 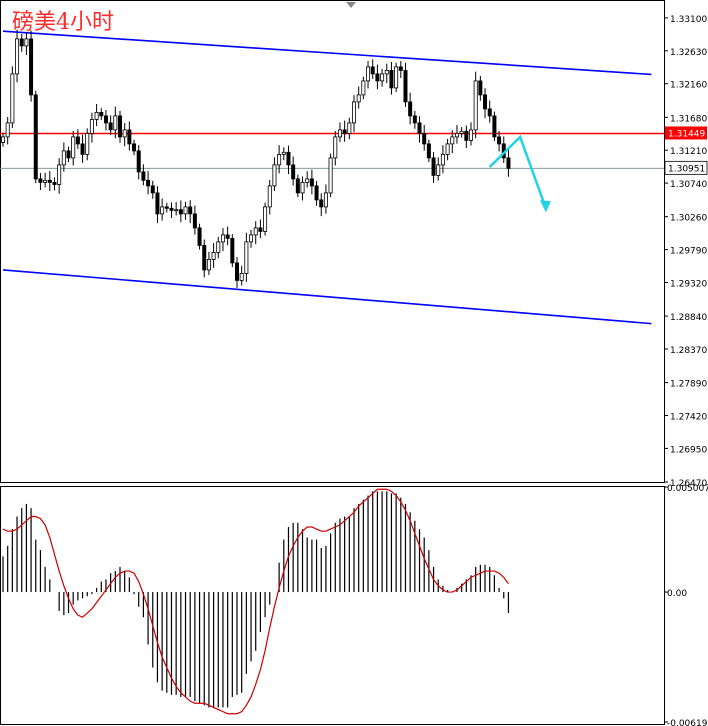 I want to click on price-tick-label: 1.28840, so click(x=688, y=318).